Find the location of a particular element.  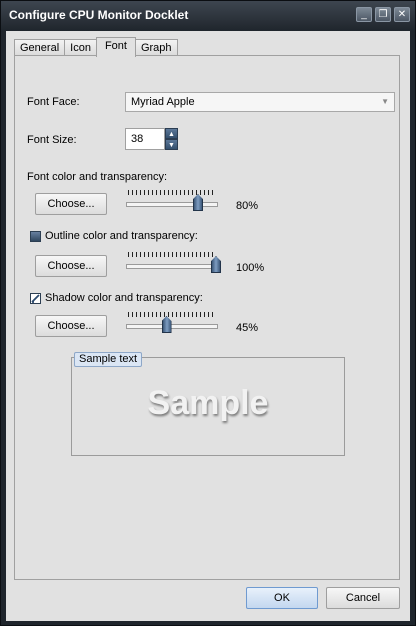

title-bar: Configure CPU Monitor Docklet _ ❐ ✕ is located at coordinates (208, 15).